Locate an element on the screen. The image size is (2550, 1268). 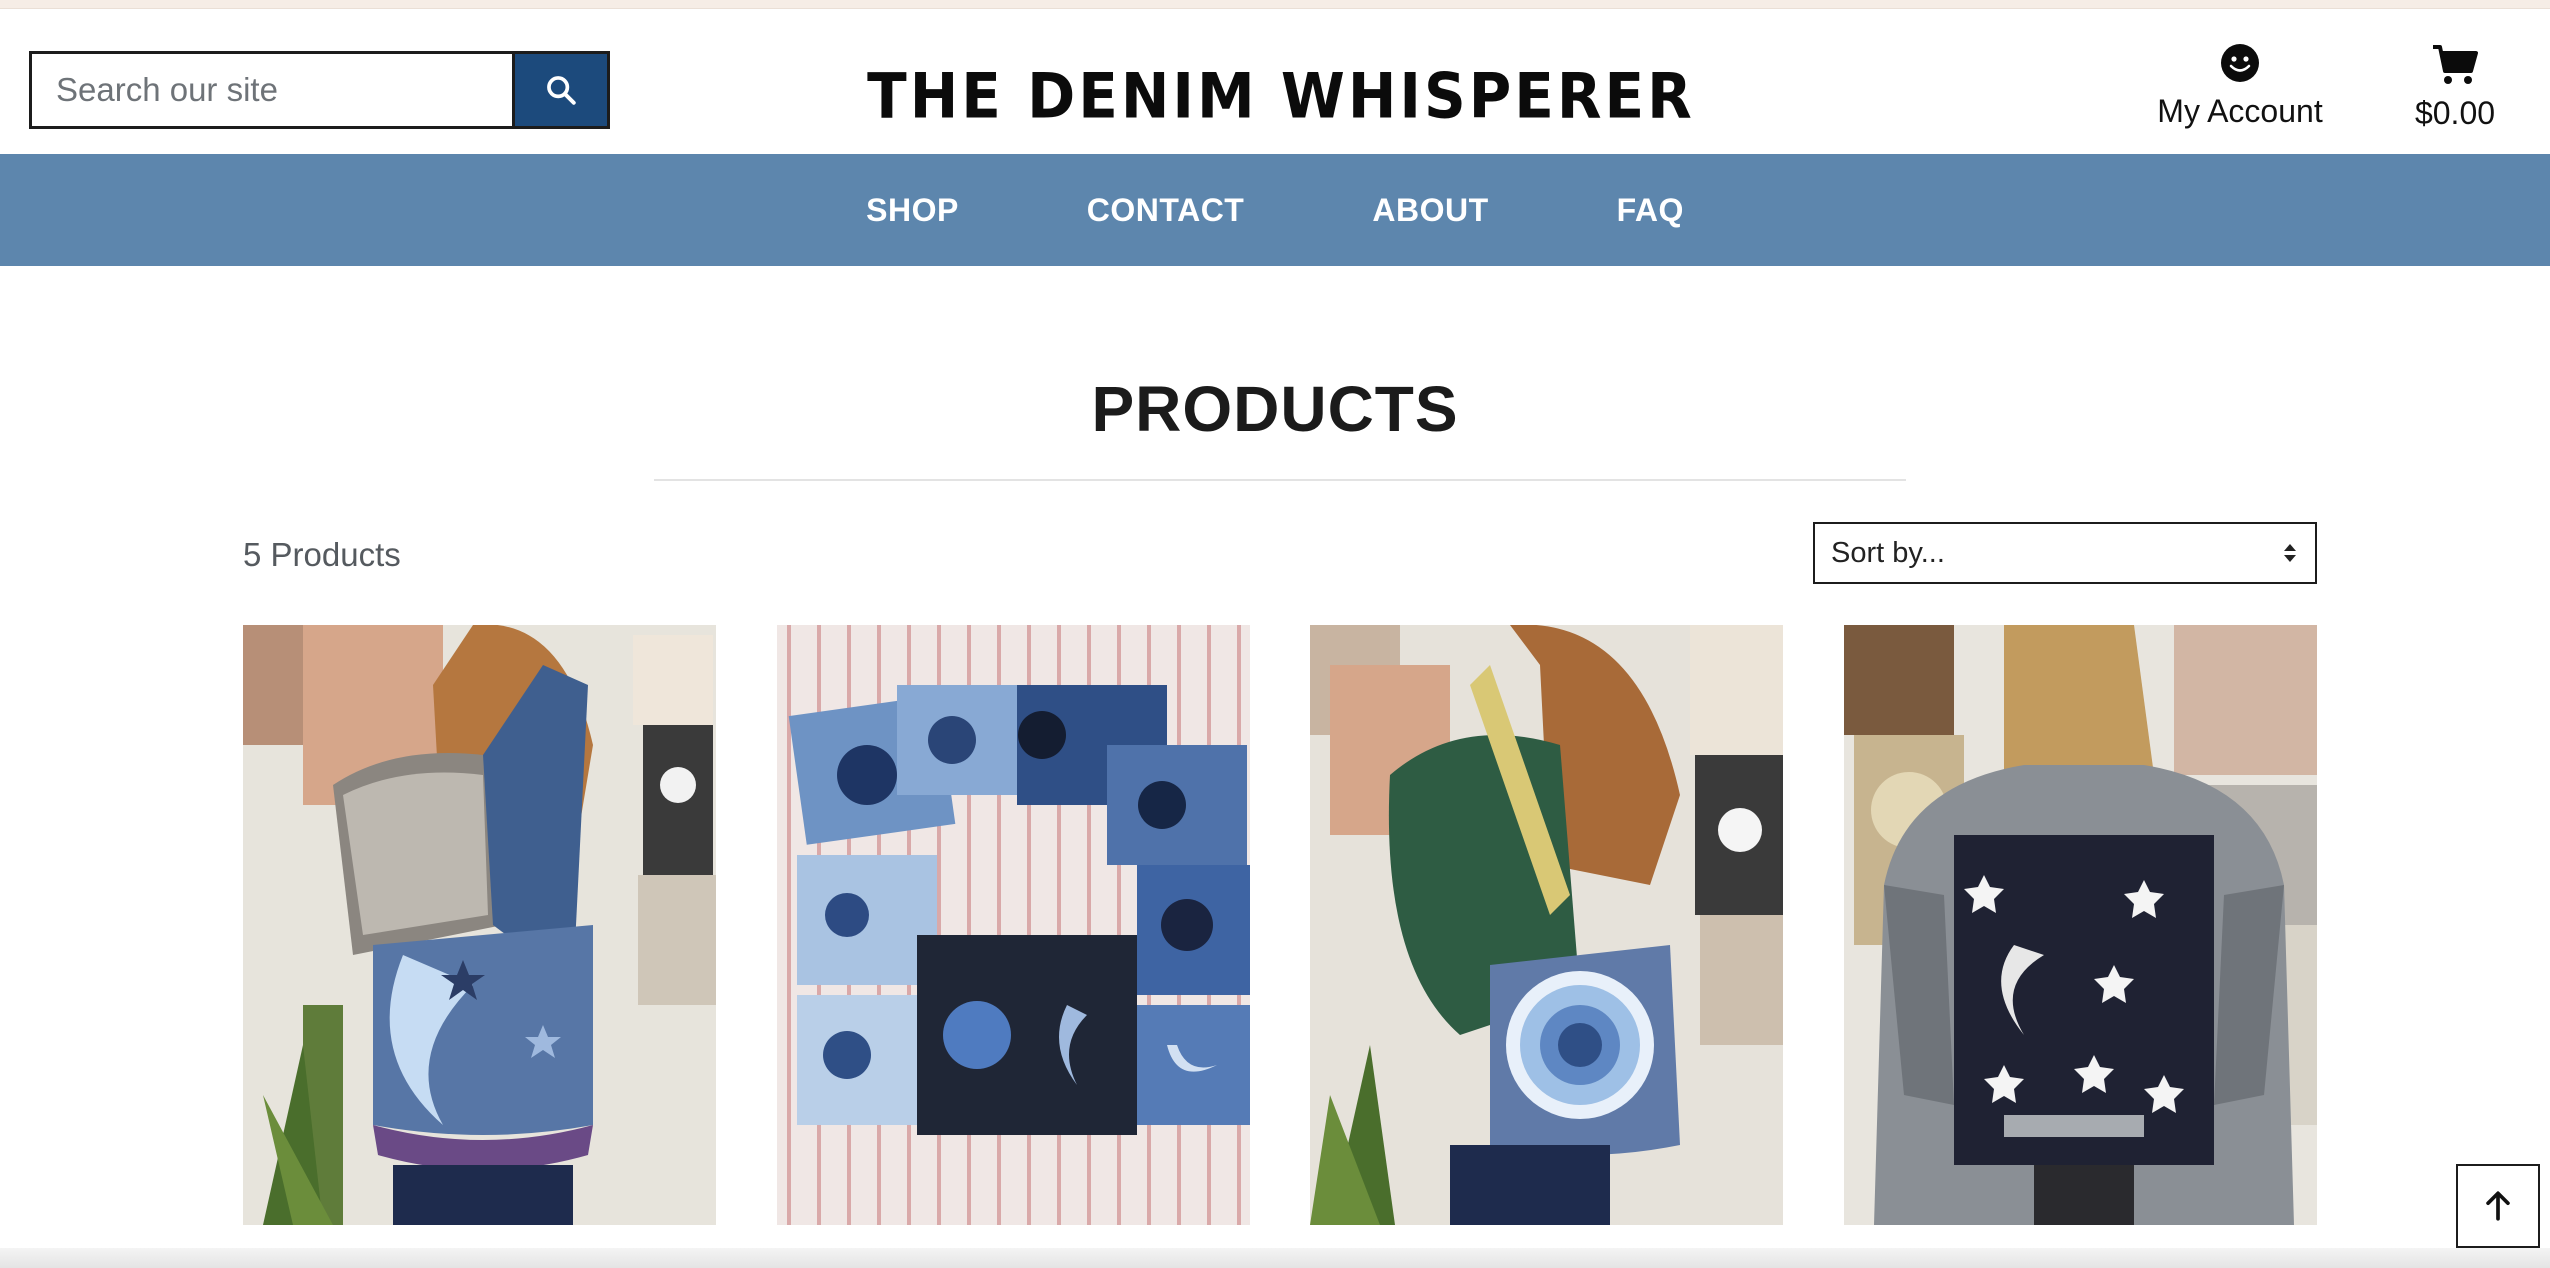
product-card-sun-tote is located at coordinates (1546, 925).